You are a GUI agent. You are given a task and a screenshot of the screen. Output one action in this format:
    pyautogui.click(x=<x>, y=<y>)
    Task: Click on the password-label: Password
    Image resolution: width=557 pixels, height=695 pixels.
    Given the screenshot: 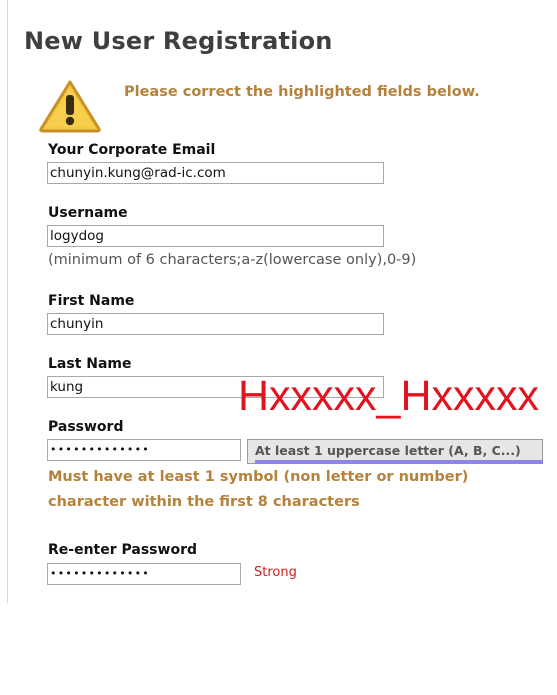 What is the action you would take?
    pyautogui.click(x=86, y=427)
    